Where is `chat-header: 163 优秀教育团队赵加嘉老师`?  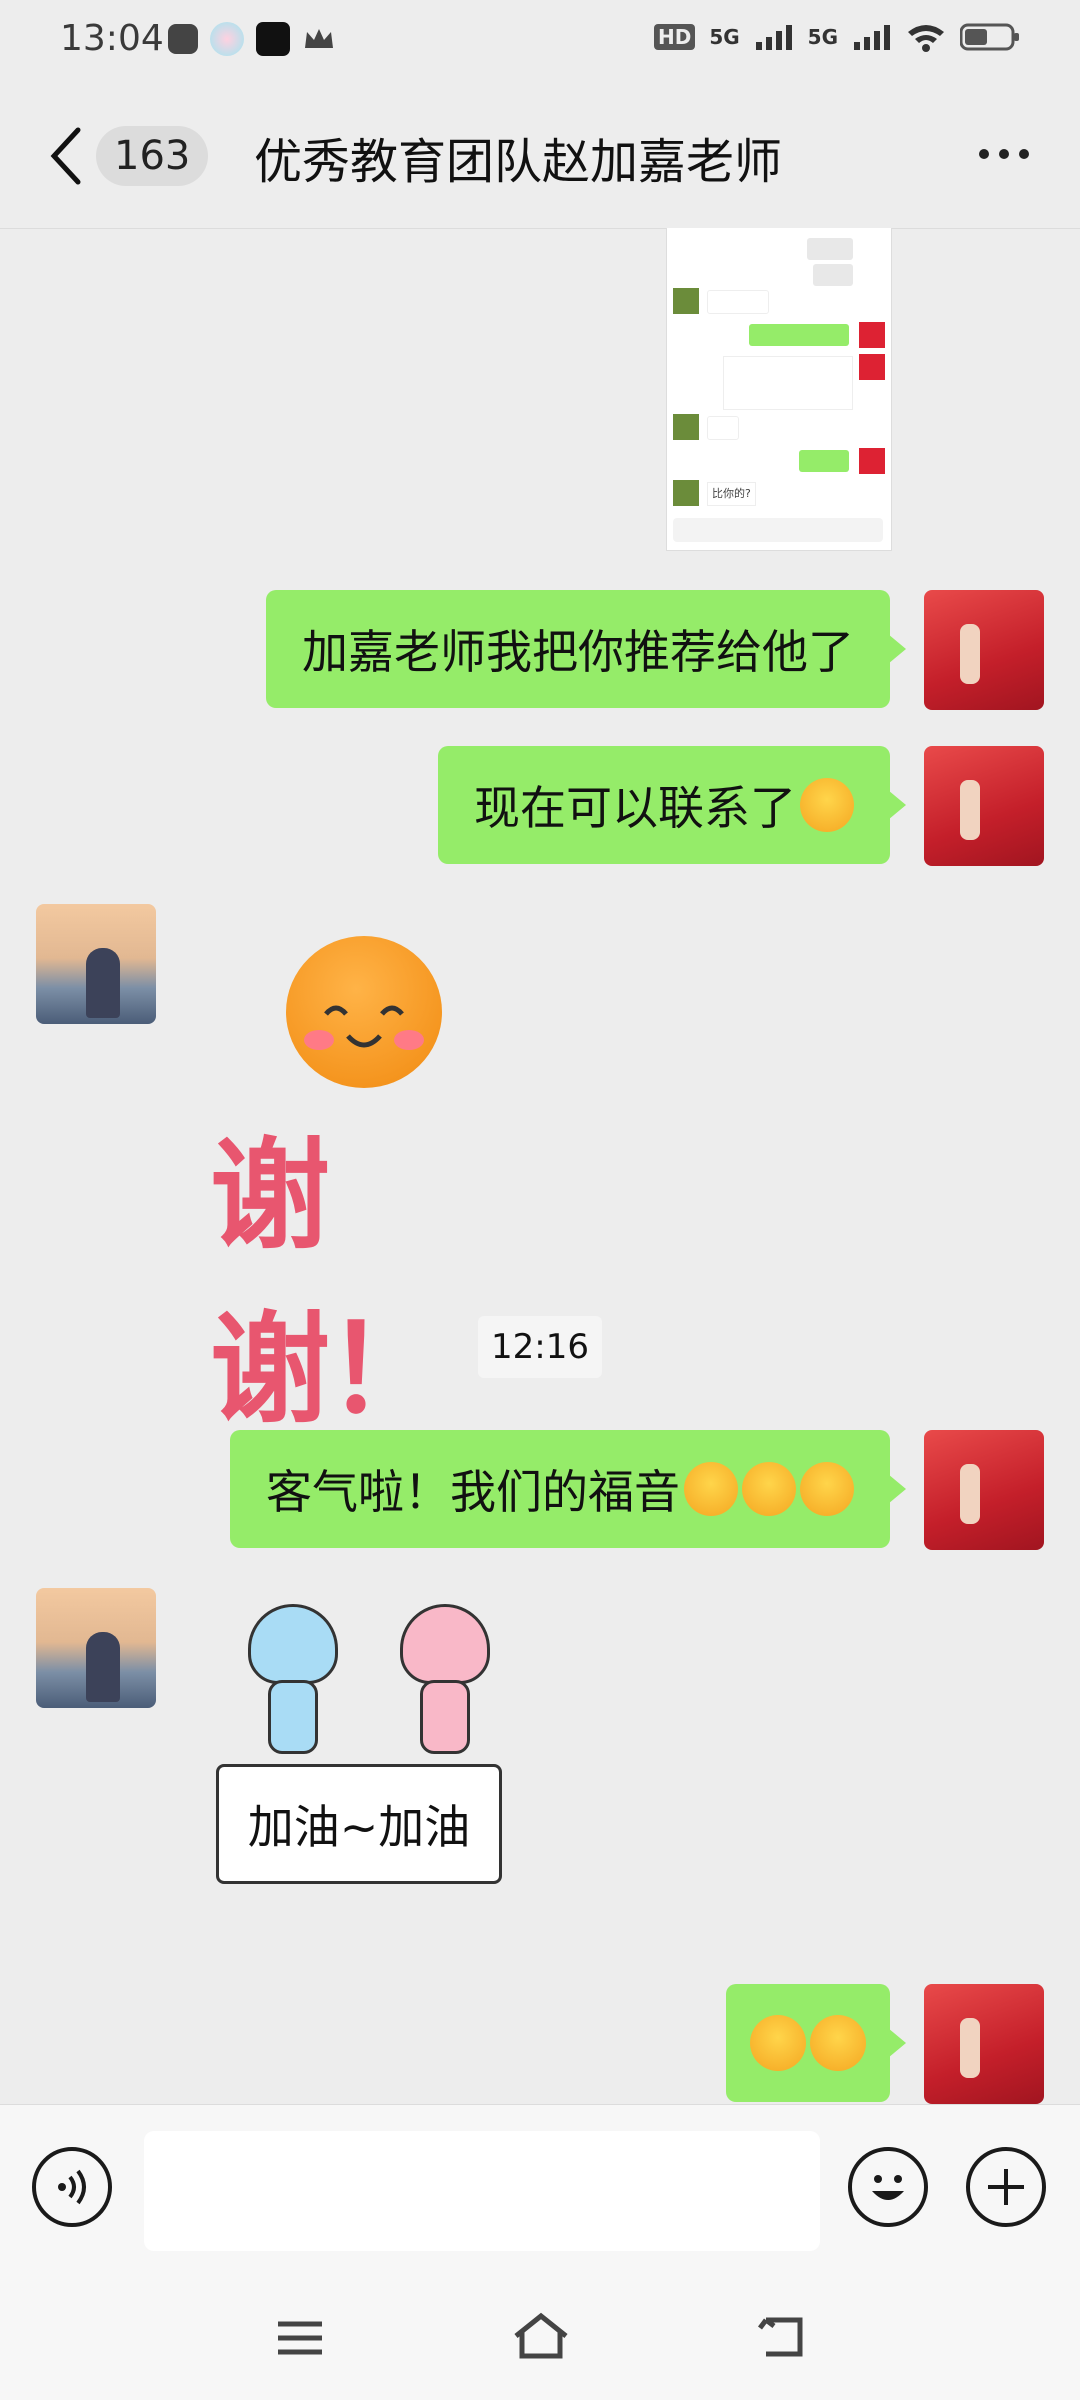
chat-header: 163 优秀教育团队赵加嘉老师 is located at coordinates (540, 156).